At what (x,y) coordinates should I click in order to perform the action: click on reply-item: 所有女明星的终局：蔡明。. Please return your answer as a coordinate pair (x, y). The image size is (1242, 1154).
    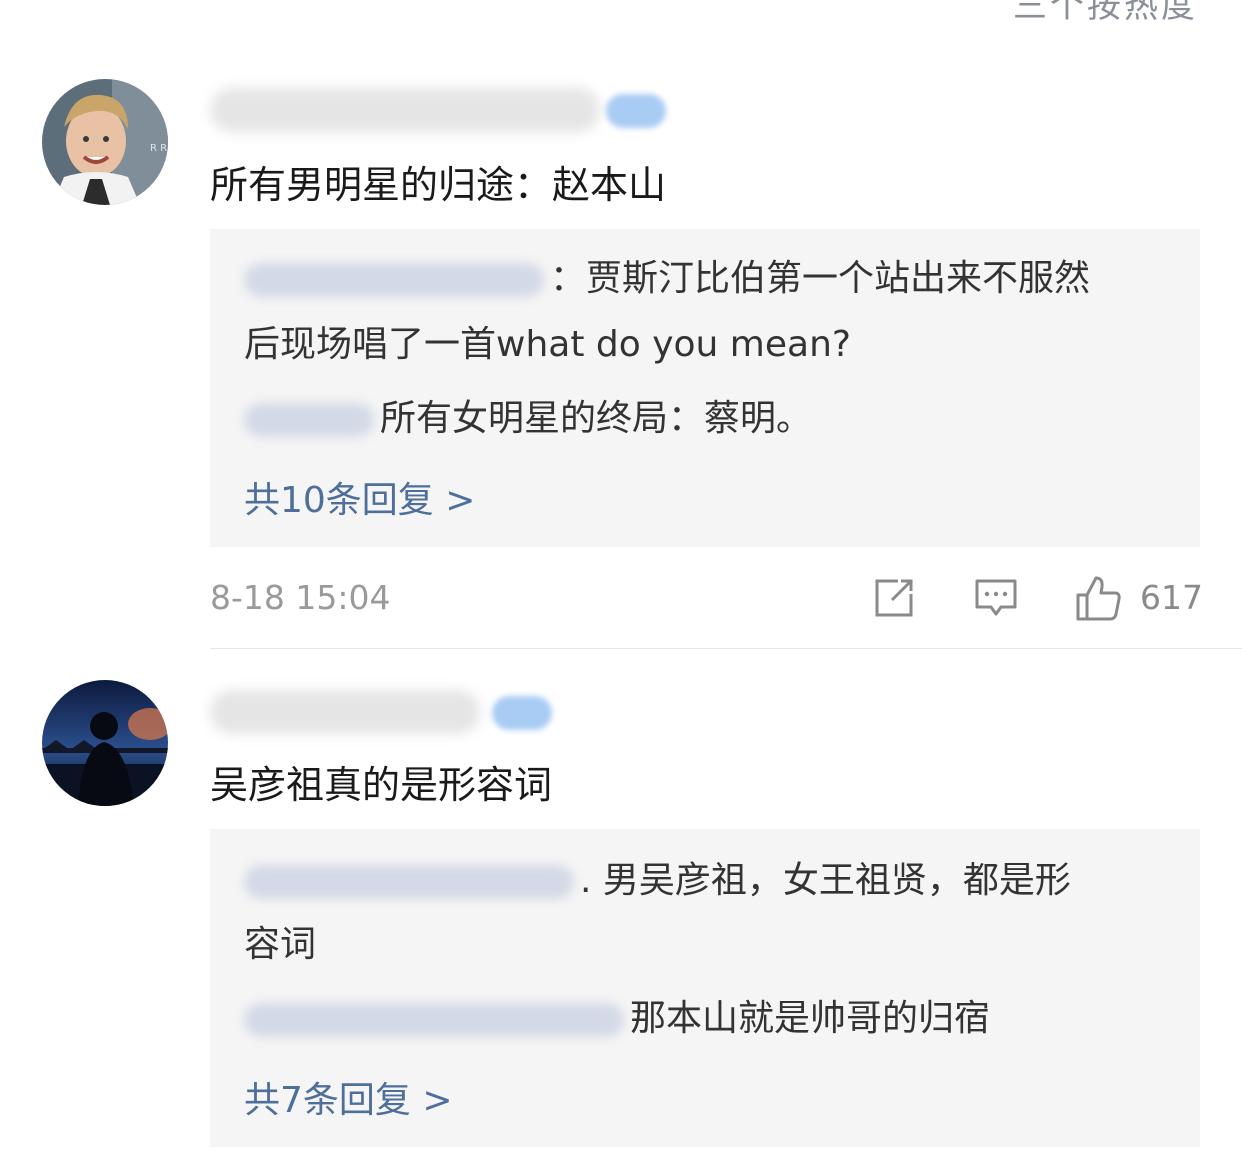
    Looking at the image, I should click on (707, 419).